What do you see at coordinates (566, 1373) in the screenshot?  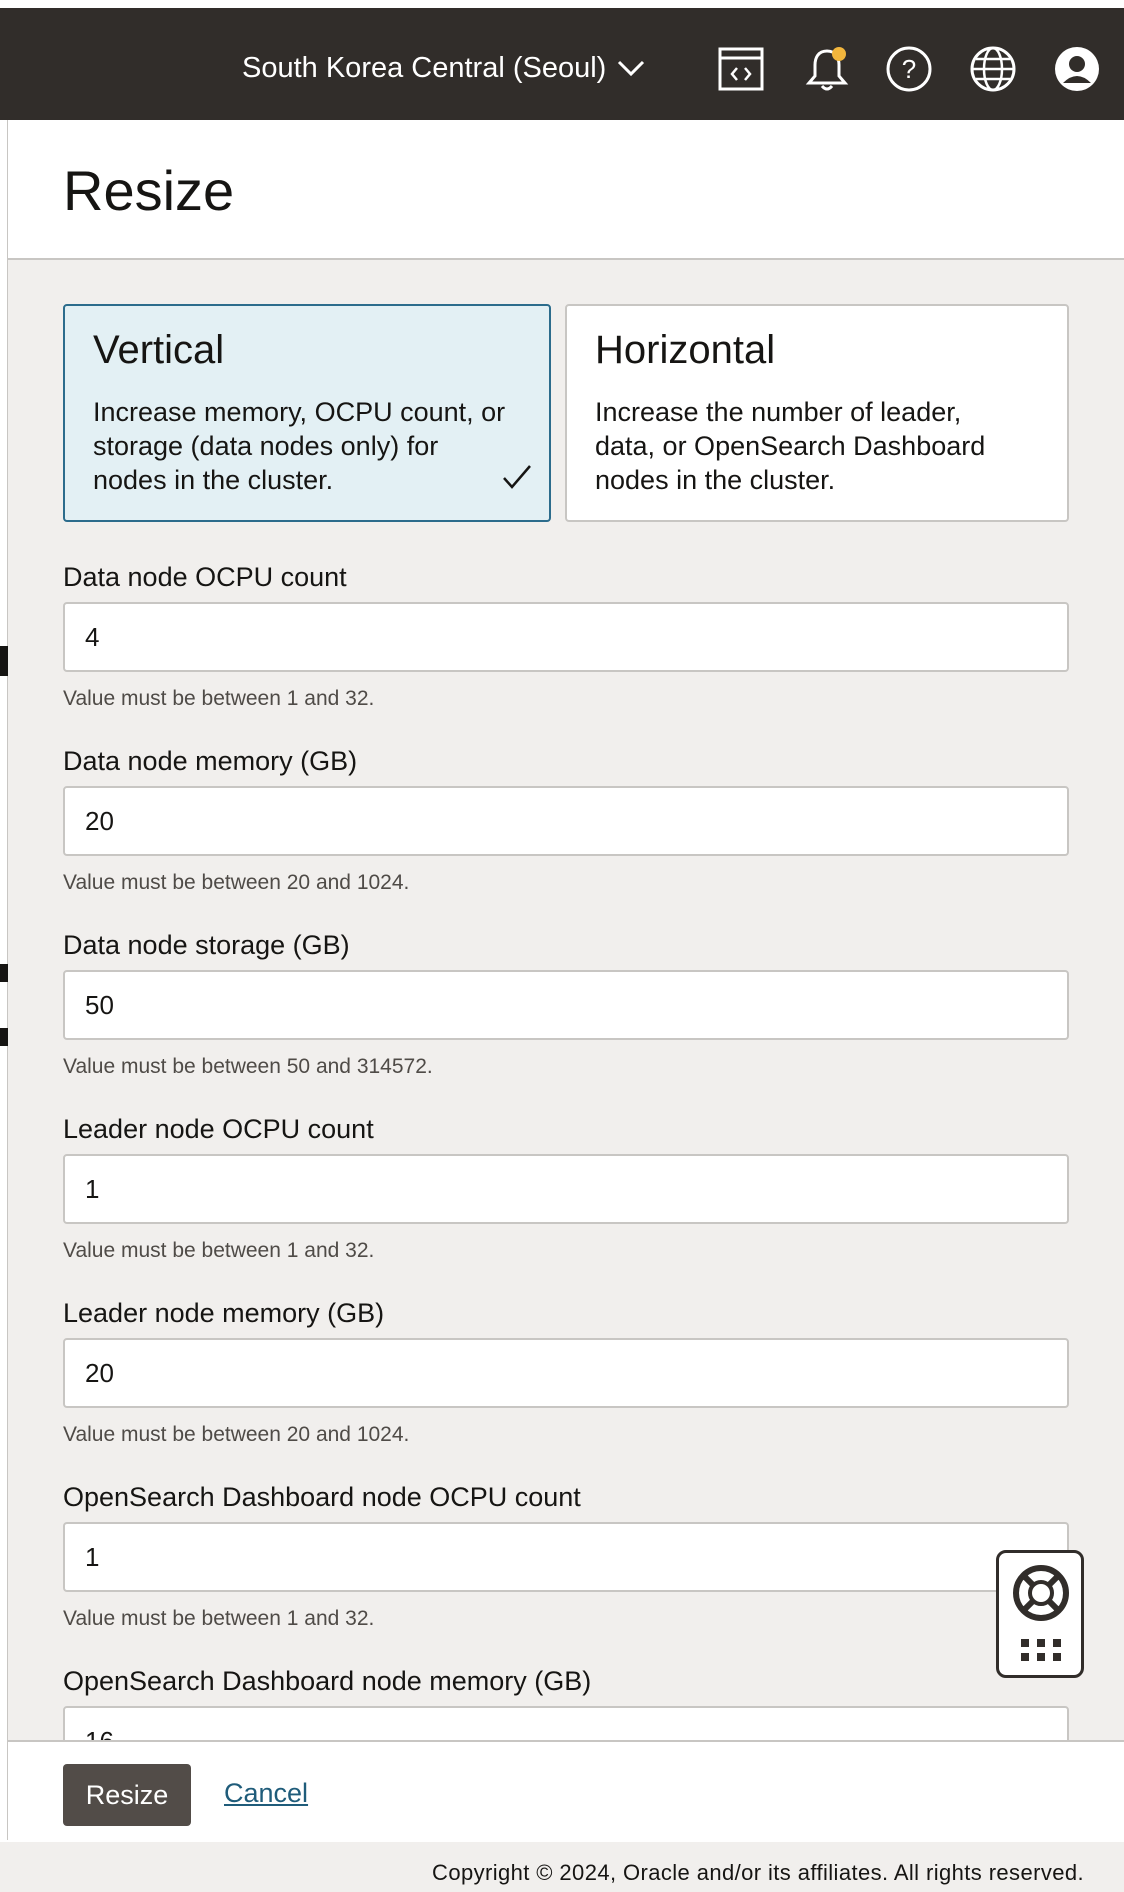 I see `leader-node-memory-input` at bounding box center [566, 1373].